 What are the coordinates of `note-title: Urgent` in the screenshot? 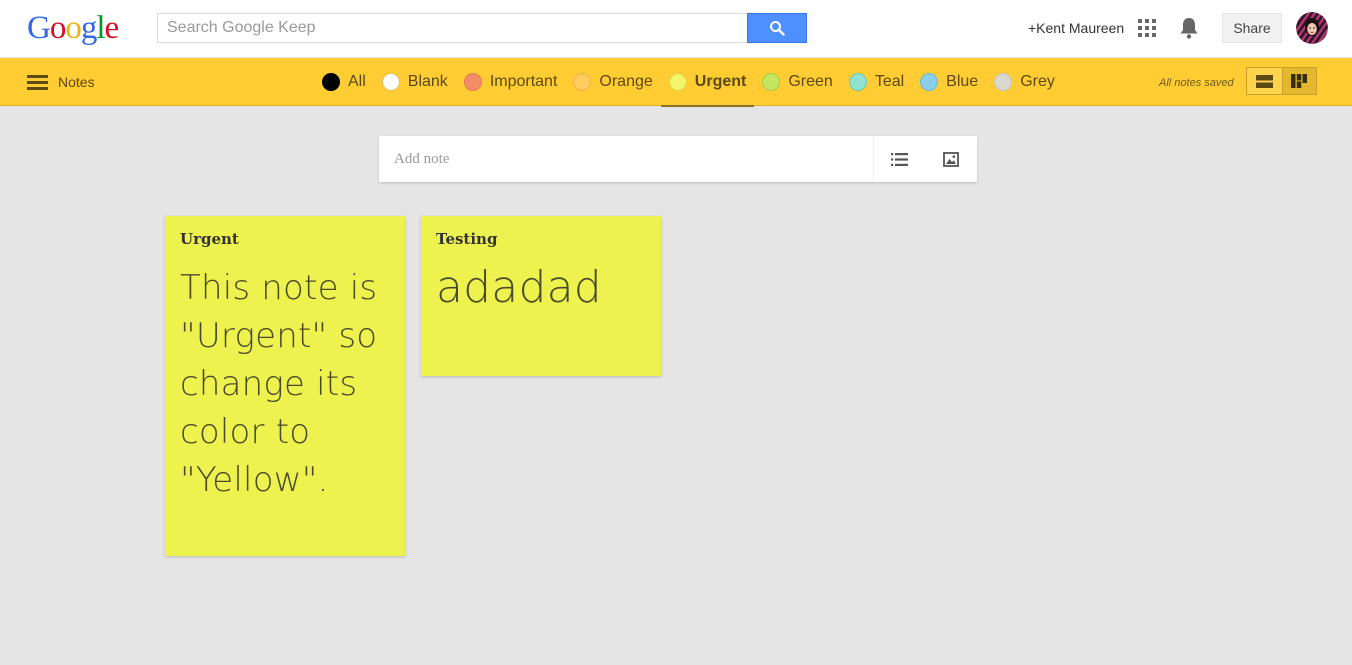 It's located at (209, 239).